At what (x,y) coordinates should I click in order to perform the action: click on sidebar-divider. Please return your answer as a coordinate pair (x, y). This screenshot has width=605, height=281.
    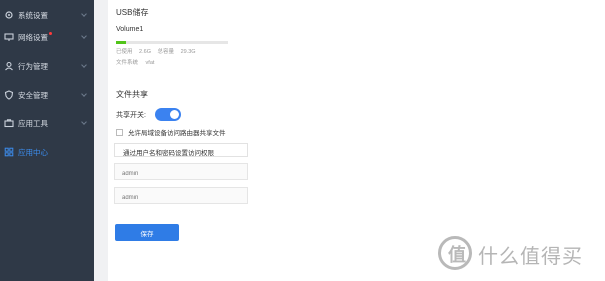
    Looking at the image, I should click on (101, 140).